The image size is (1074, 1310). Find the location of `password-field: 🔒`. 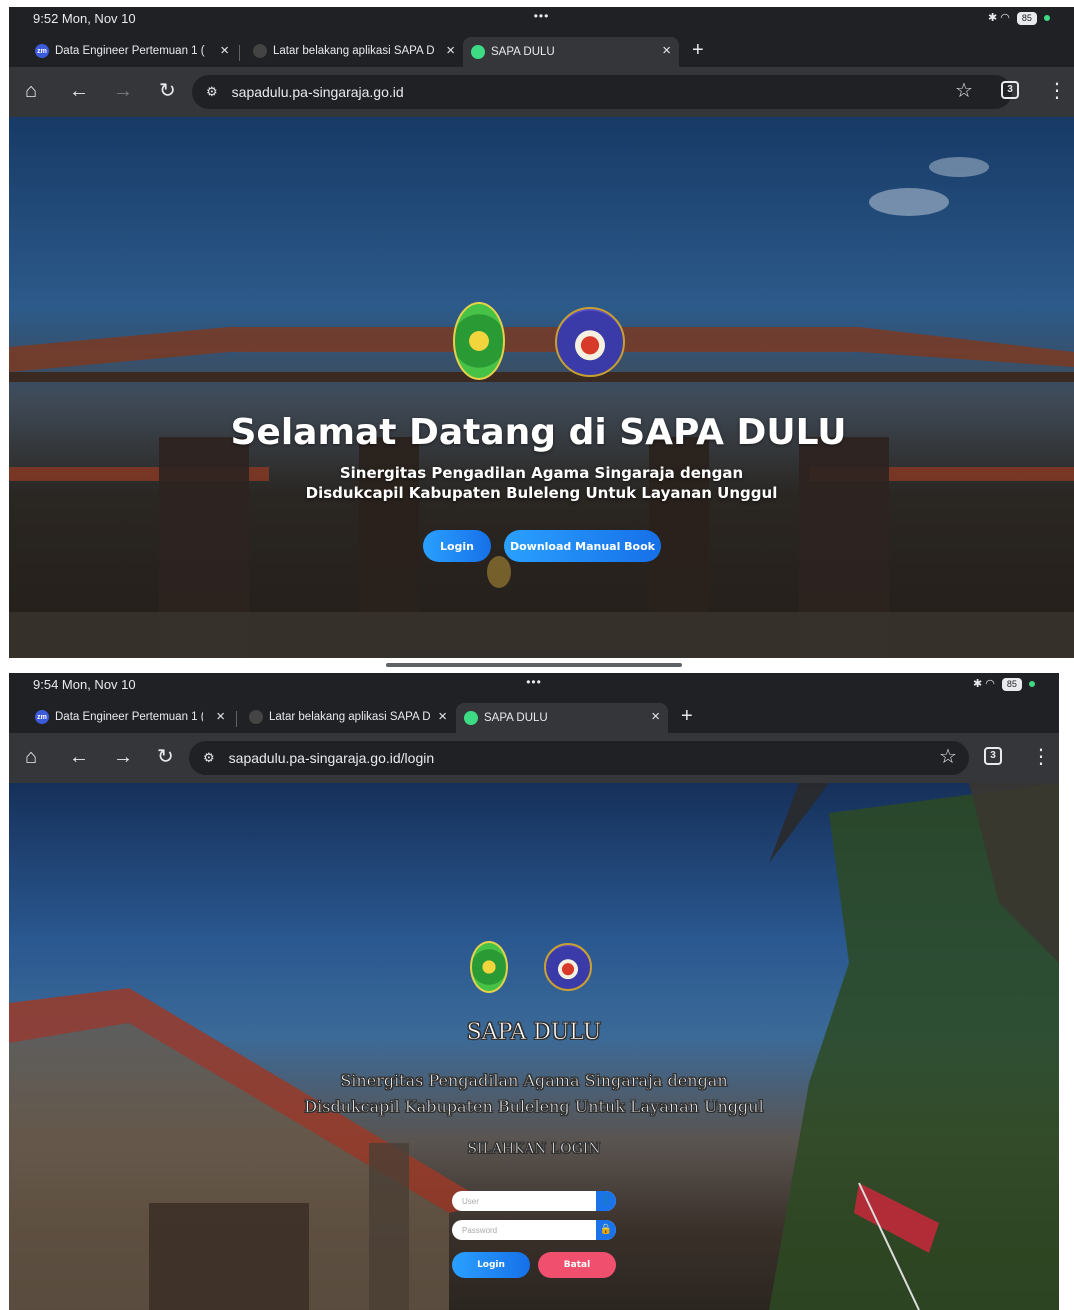

password-field: 🔒 is located at coordinates (534, 1230).